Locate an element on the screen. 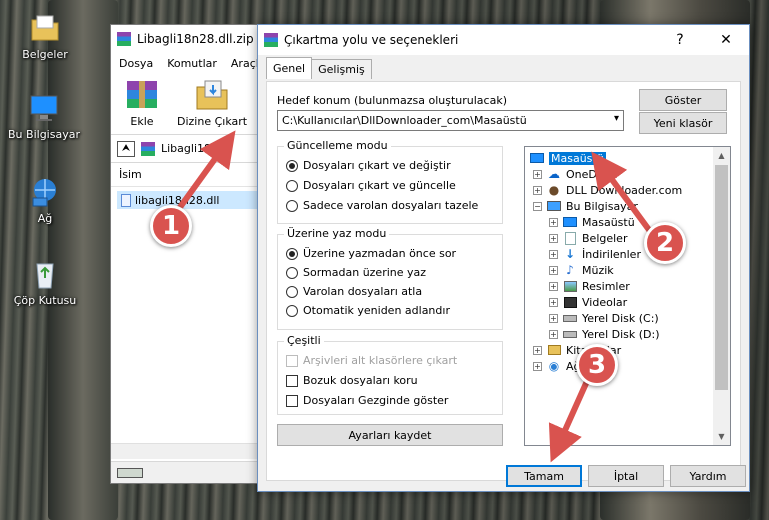 This screenshot has width=769, height=520. step-marker-1: 1 is located at coordinates (171, 226).